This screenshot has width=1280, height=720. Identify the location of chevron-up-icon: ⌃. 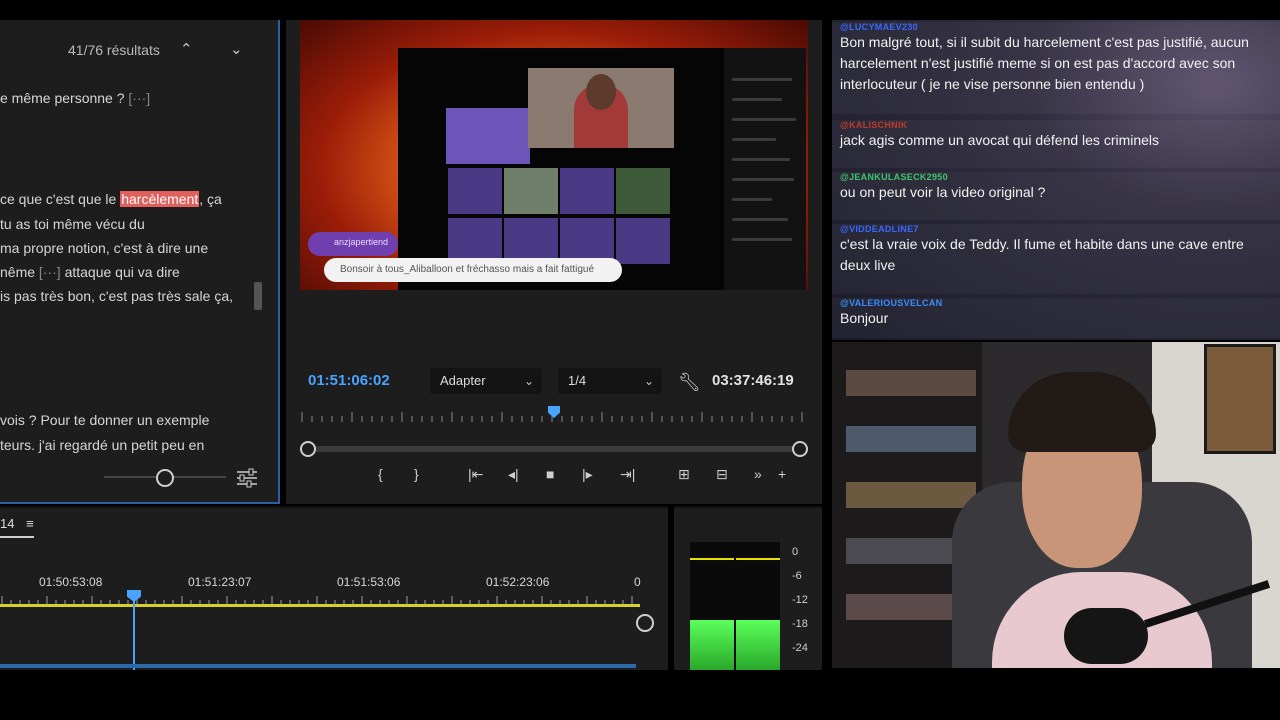
(186, 49).